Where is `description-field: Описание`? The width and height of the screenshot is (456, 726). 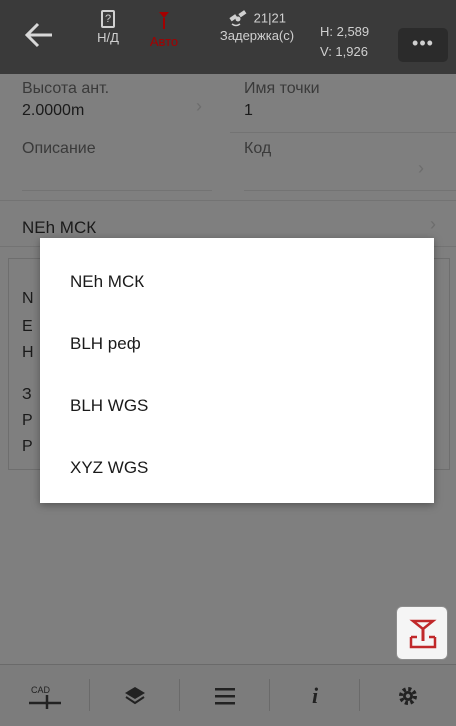
description-field: Описание is located at coordinates (59, 149).